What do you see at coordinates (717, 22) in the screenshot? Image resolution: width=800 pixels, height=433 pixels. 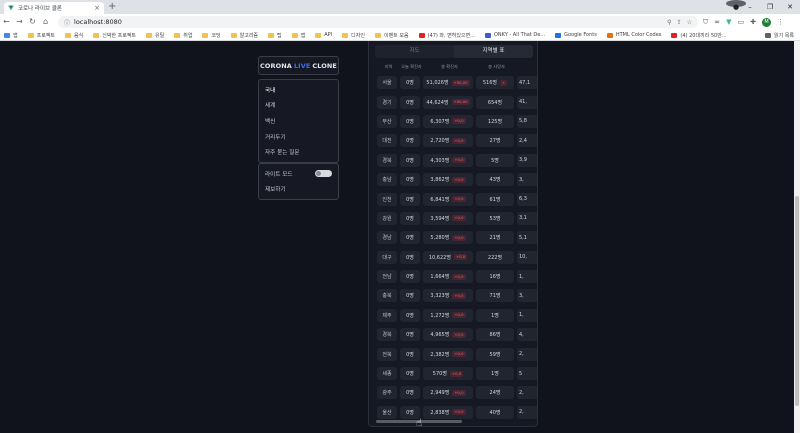 I see `ext-glasses-icon: ∞` at bounding box center [717, 22].